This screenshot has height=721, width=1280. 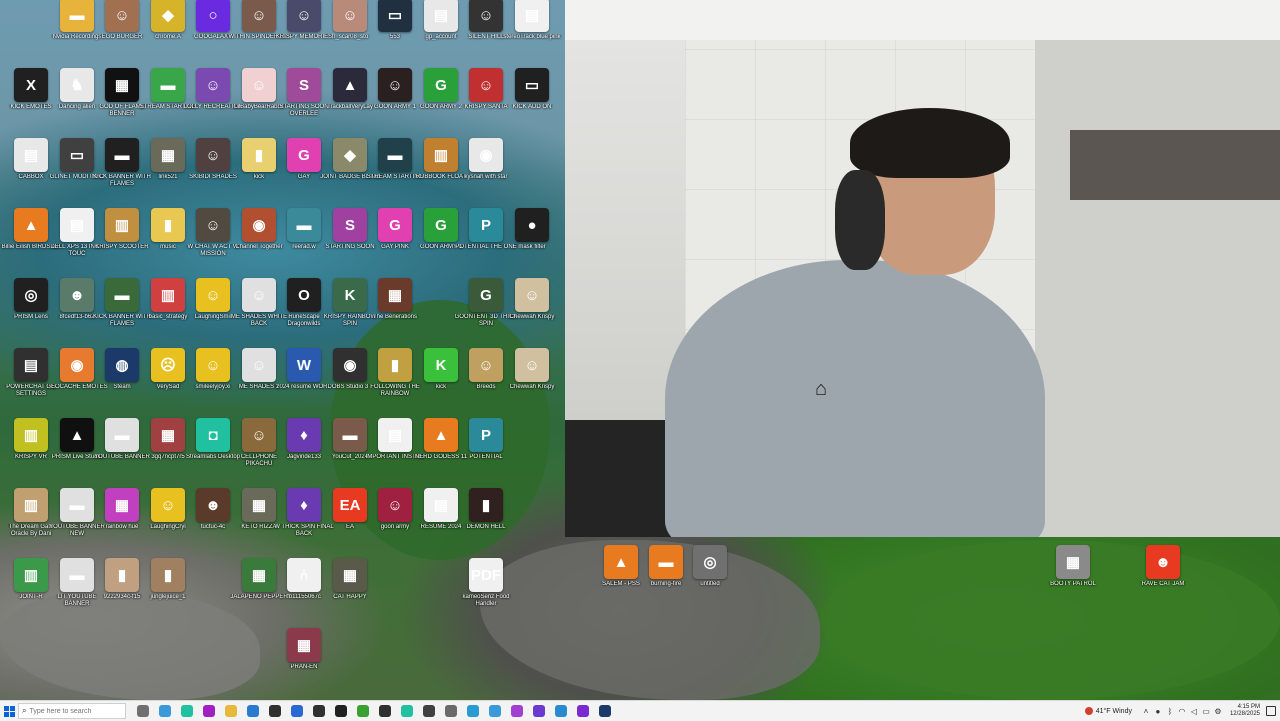 What do you see at coordinates (350, 591) in the screenshot?
I see `desktop-icon: ▦ CAT HAPPY` at bounding box center [350, 591].